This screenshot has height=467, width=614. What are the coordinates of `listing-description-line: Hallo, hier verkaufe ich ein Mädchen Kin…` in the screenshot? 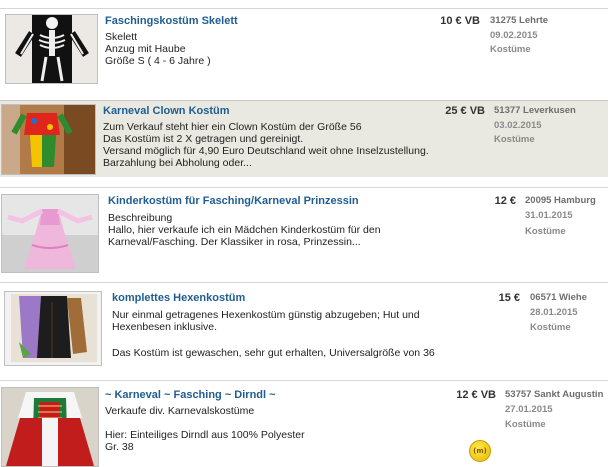 It's located at (244, 230).